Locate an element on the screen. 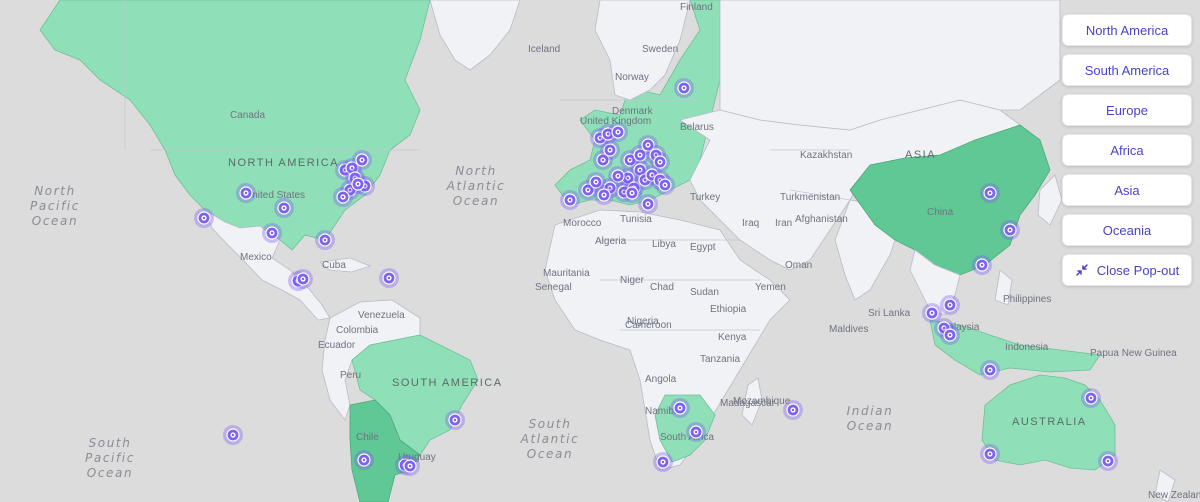 The image size is (1200, 502). country-label: Ecuador is located at coordinates (337, 345).